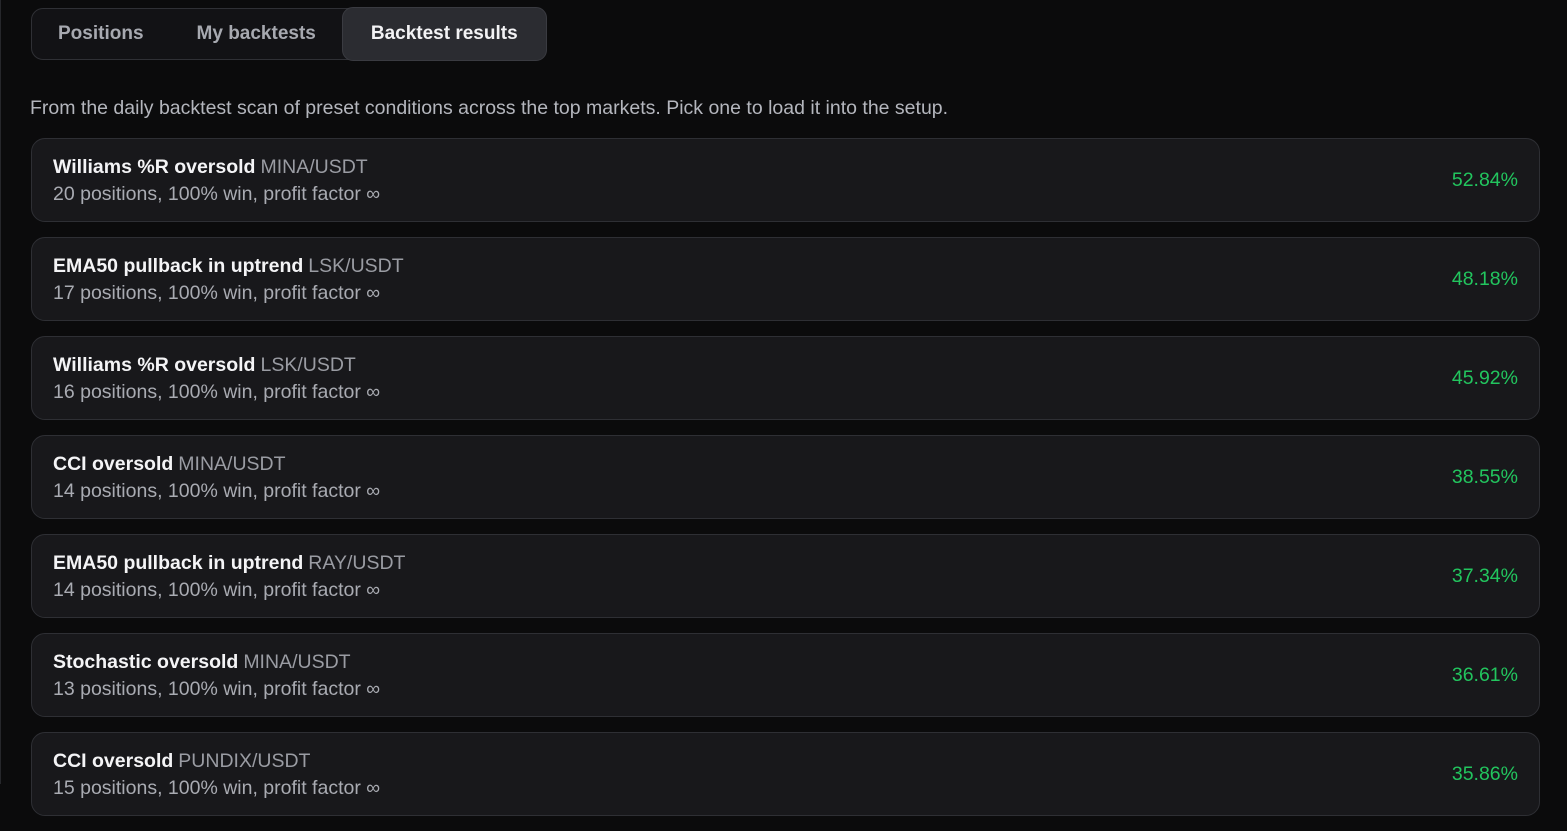 This screenshot has height=831, width=1567. Describe the element at coordinates (1484, 477) in the screenshot. I see `result-return: 38.55%` at that location.